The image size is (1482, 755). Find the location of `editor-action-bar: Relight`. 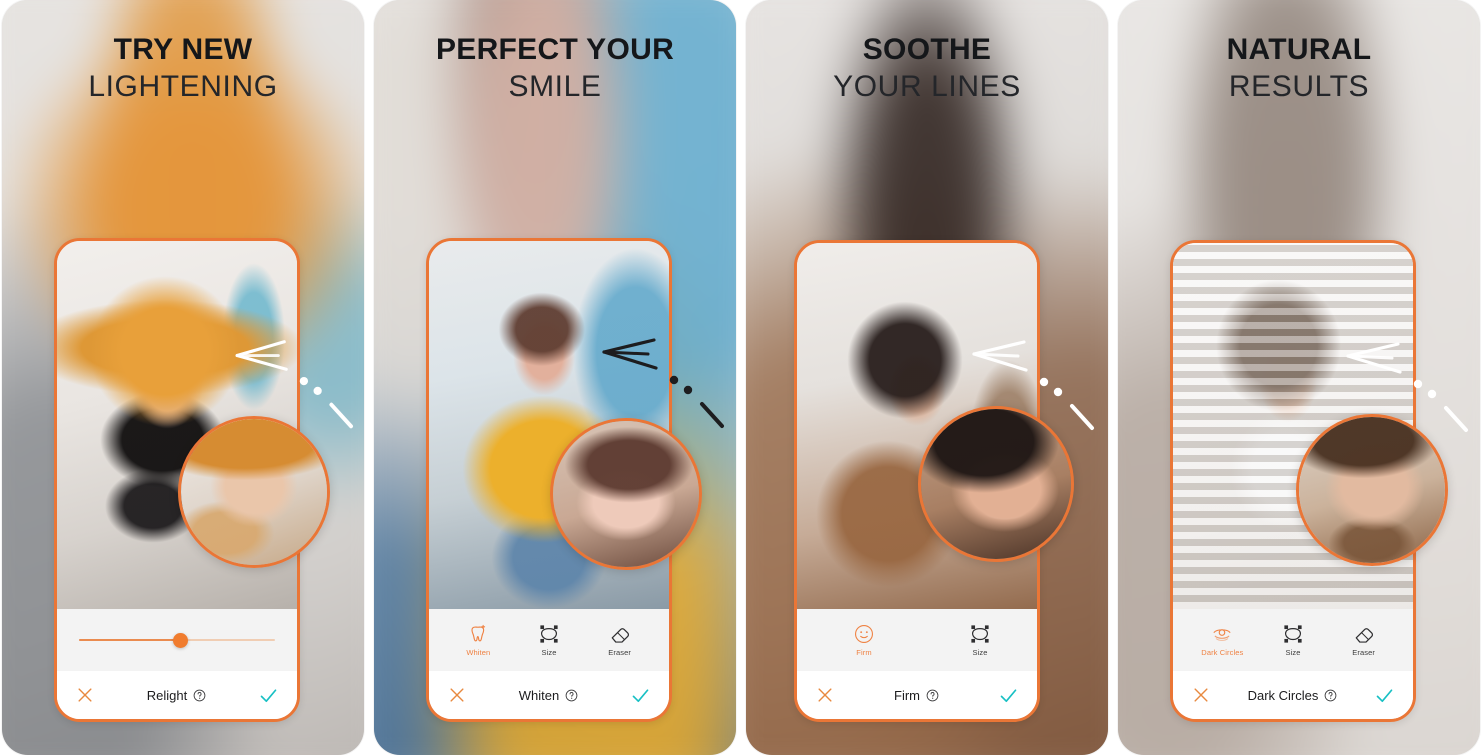

editor-action-bar: Relight is located at coordinates (177, 695).